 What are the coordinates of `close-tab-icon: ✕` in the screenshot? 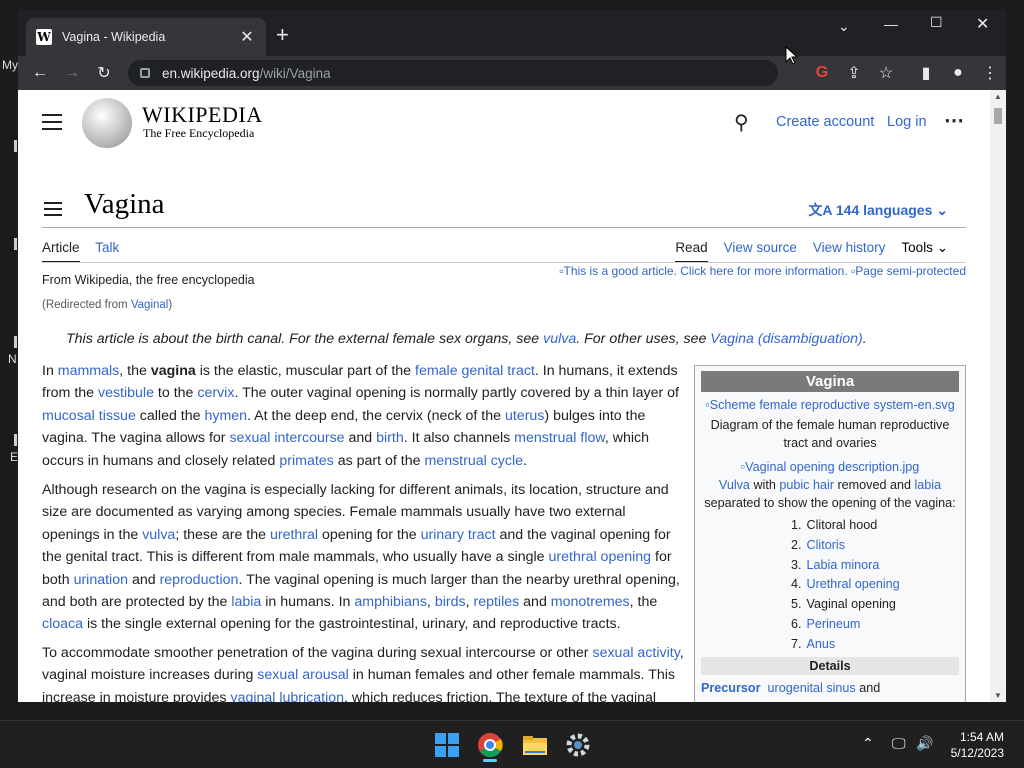 It's located at (247, 37).